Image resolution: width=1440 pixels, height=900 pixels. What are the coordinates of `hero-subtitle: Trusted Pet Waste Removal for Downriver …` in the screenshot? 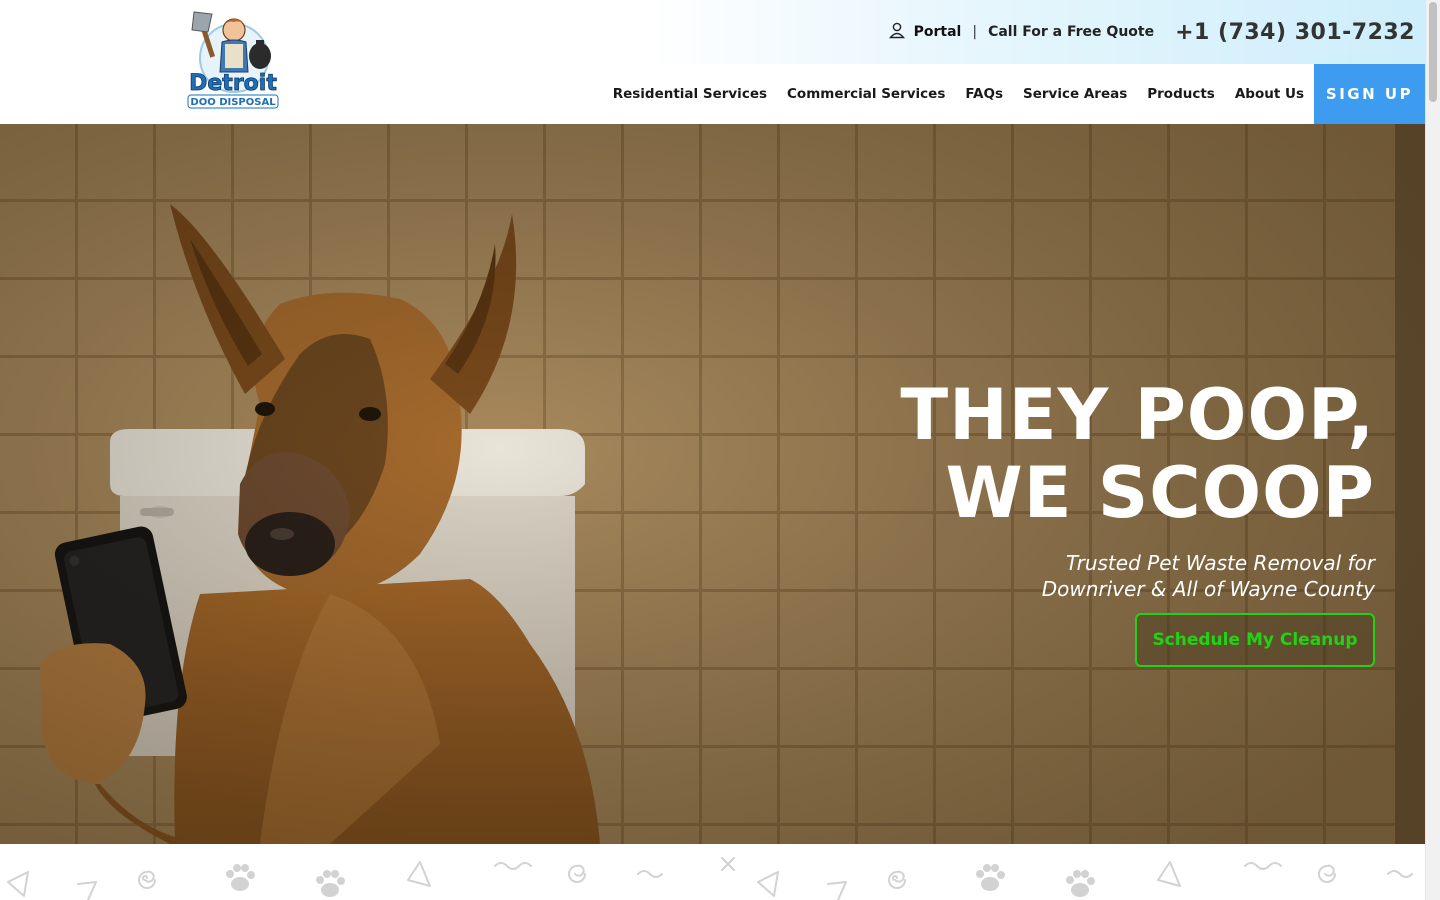 It's located at (1137, 576).